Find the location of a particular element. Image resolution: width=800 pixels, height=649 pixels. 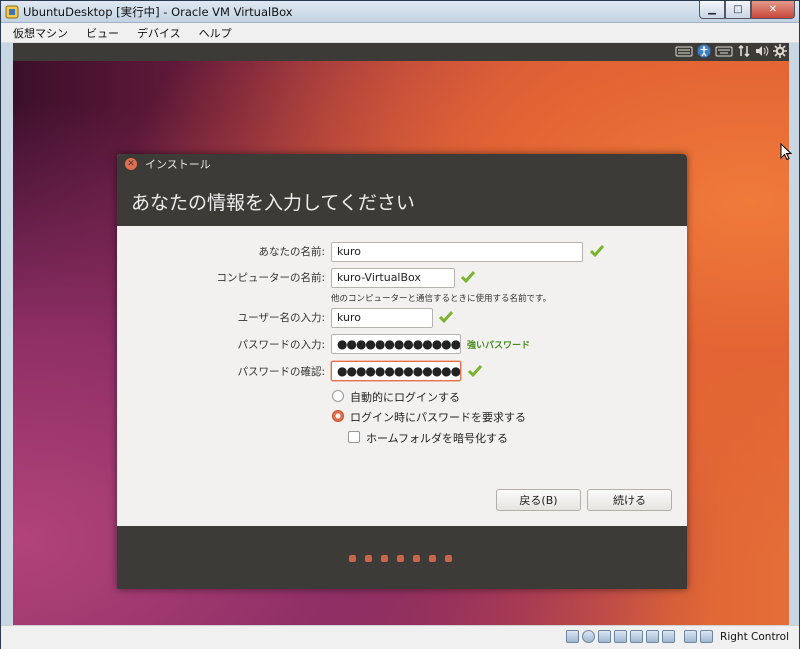

password-field: ●●●●●●●●●●●●●● is located at coordinates (396, 344).